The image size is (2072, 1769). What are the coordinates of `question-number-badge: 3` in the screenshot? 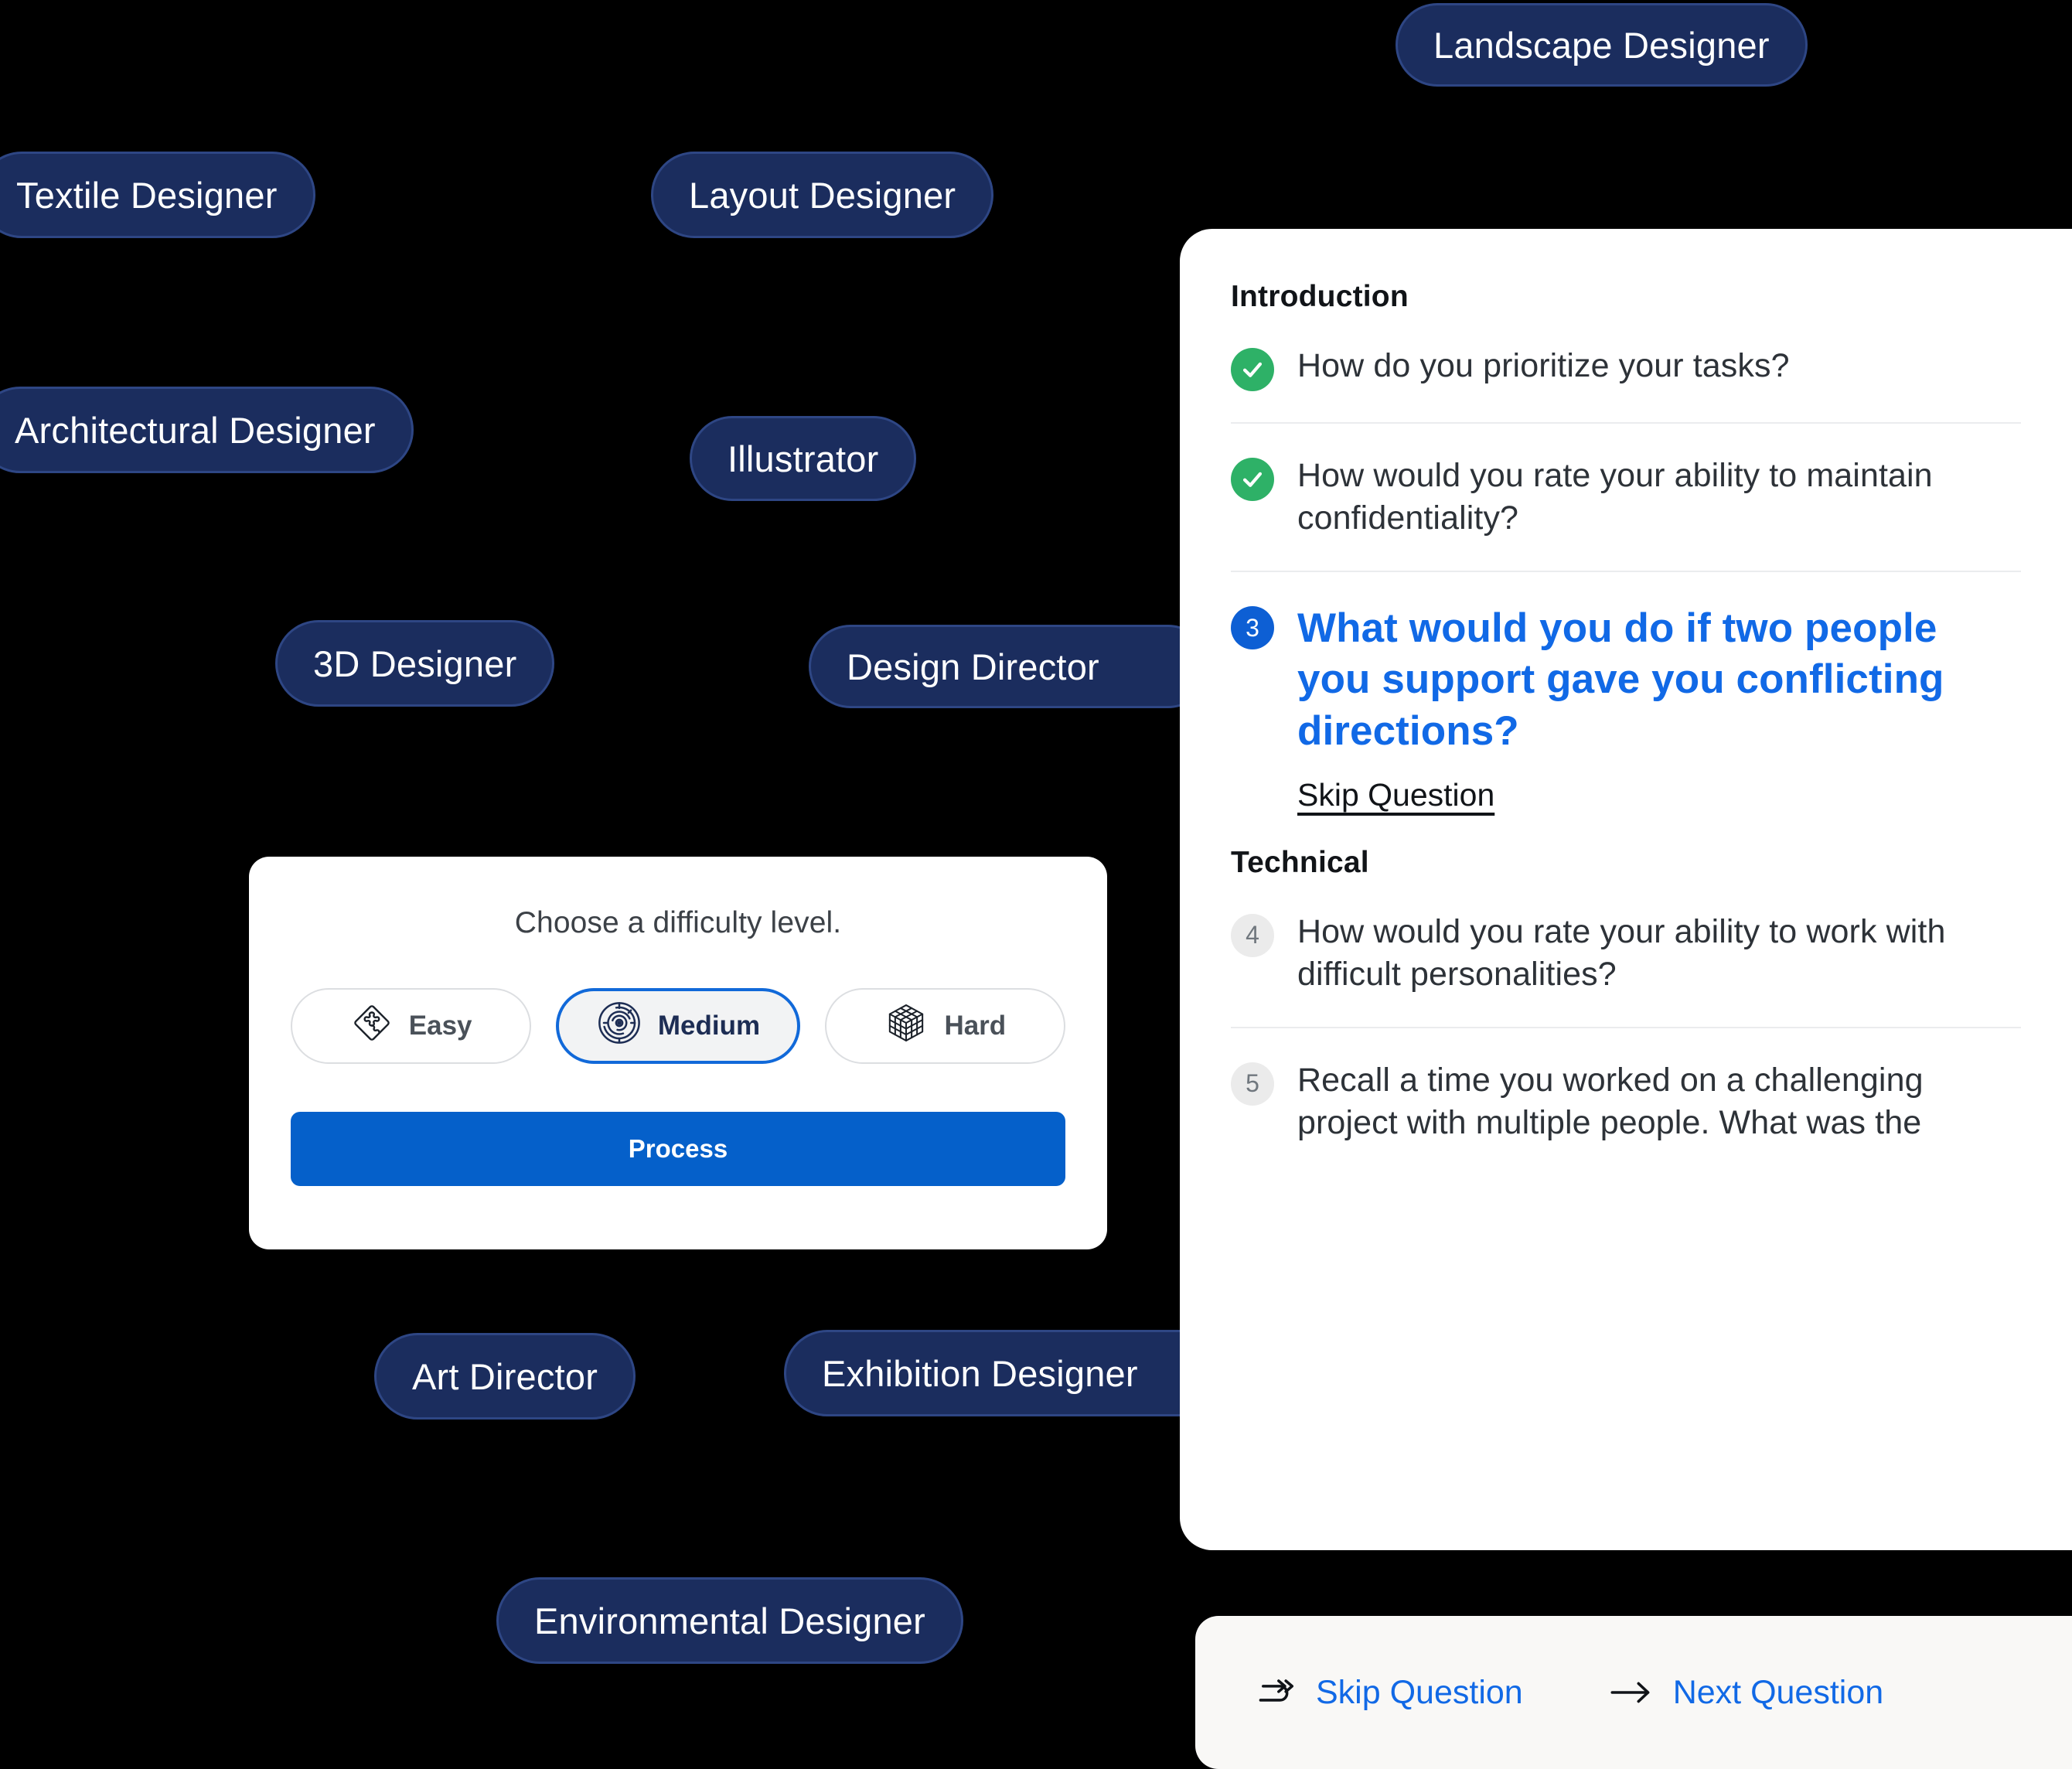 It's located at (1252, 628).